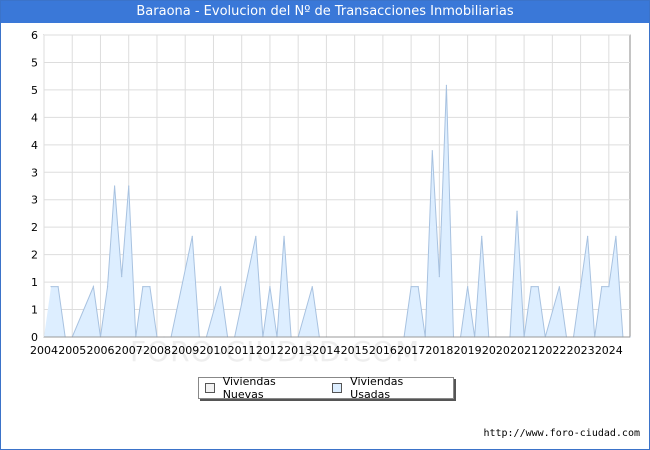  I want to click on x-tick-label: 2023, so click(581, 350).